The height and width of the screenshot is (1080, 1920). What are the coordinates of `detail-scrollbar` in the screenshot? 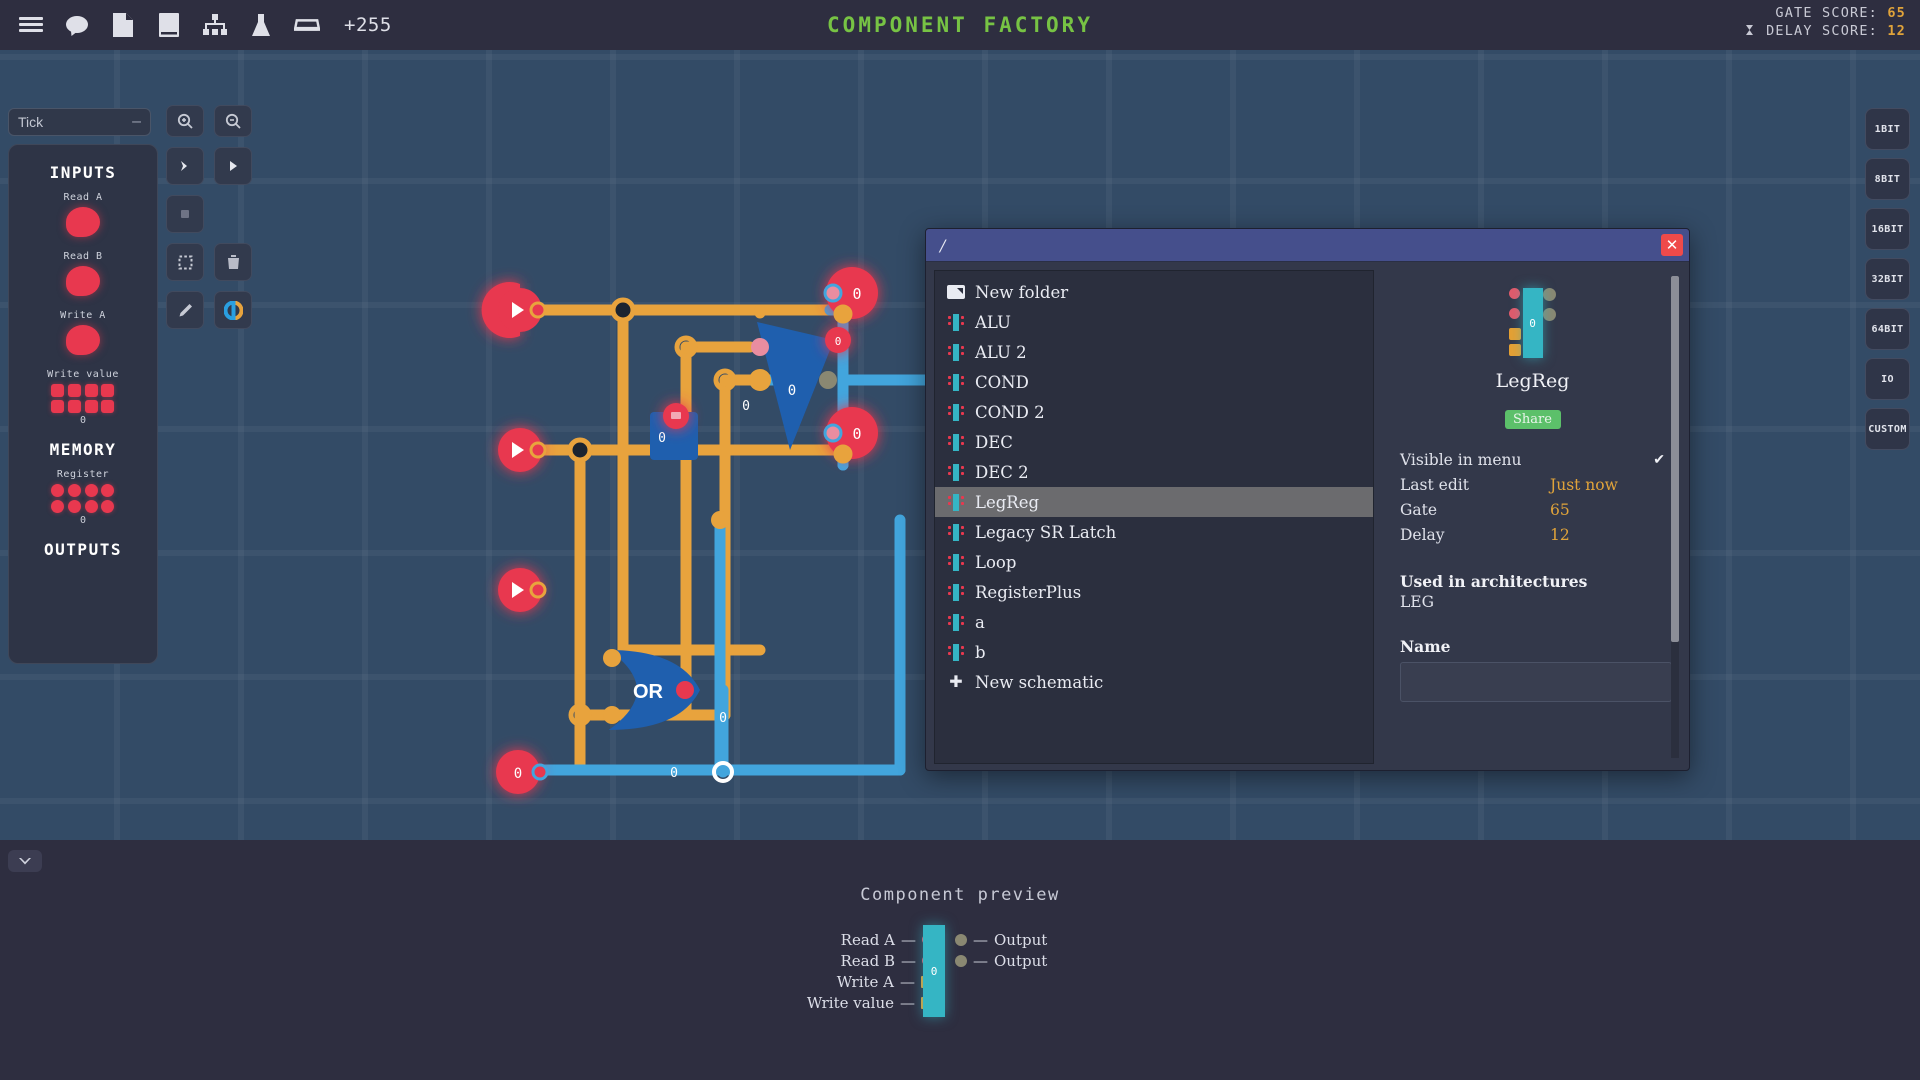 It's located at (1675, 517).